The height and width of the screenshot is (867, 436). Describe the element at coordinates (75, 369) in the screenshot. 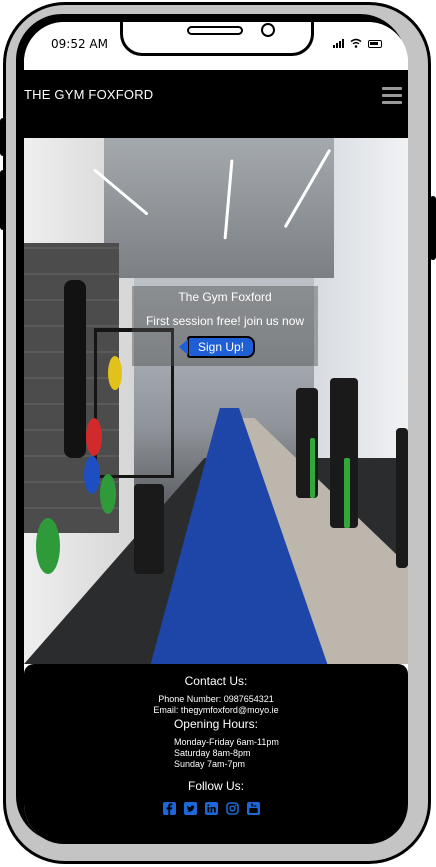

I see `punching-bag` at that location.